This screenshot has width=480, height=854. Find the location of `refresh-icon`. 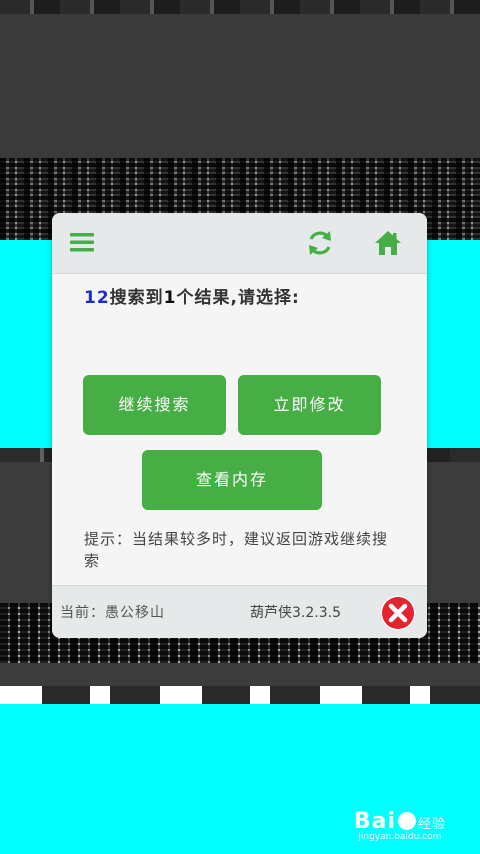

refresh-icon is located at coordinates (320, 243).